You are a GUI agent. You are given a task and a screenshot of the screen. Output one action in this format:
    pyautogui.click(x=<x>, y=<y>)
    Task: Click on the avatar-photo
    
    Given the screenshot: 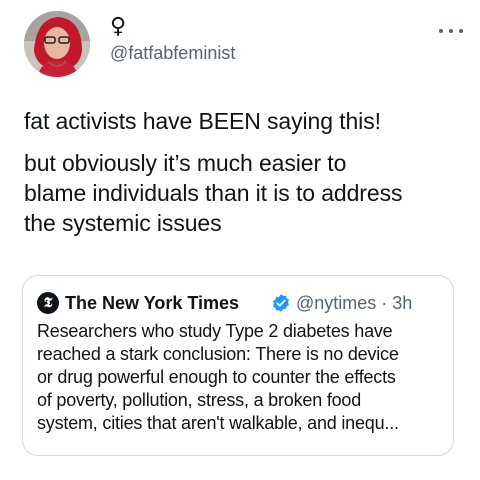 What is the action you would take?
    pyautogui.click(x=57, y=44)
    